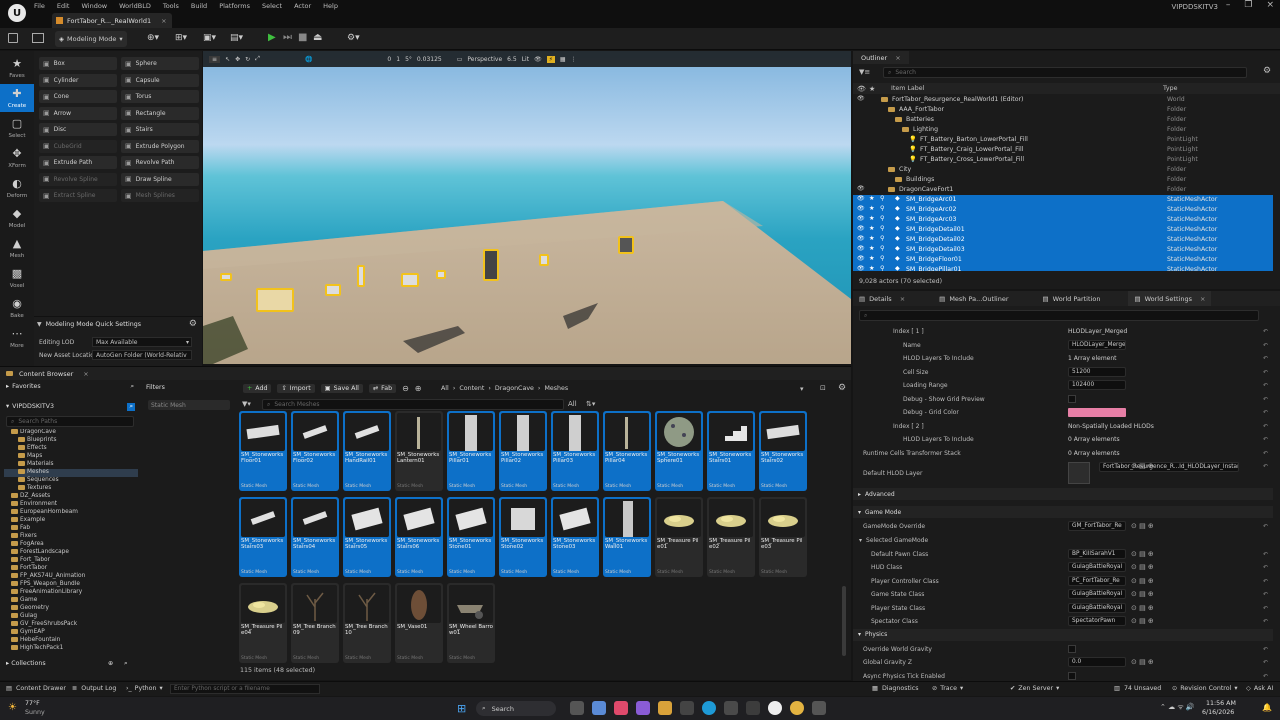  What do you see at coordinates (17, 188) in the screenshot?
I see `mode-deform: ◐ Deform` at bounding box center [17, 188].